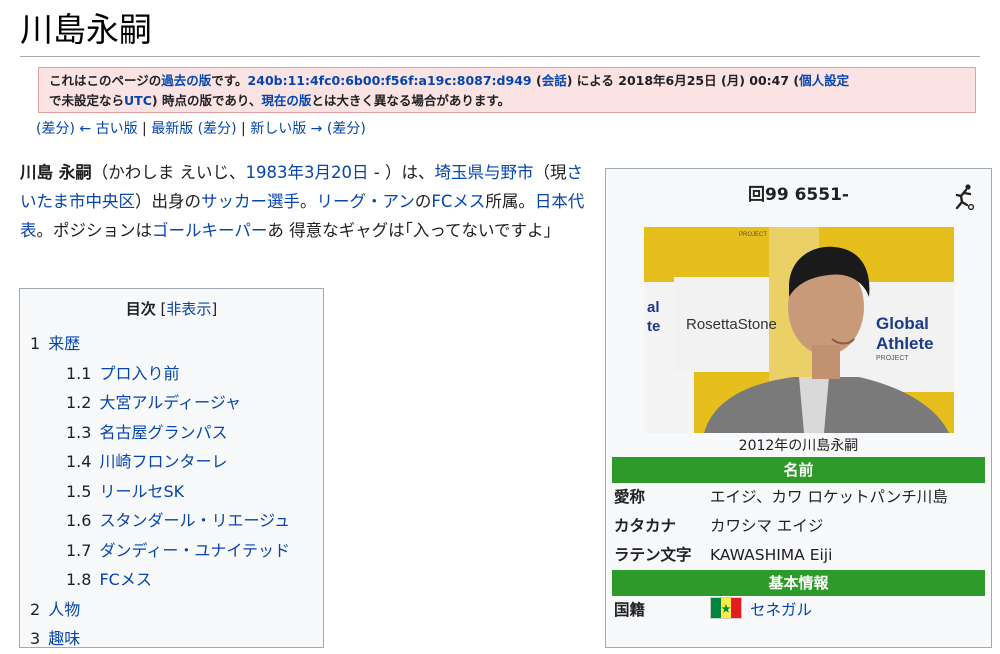 Image resolution: width=1000 pixels, height=654 pixels. Describe the element at coordinates (171, 610) in the screenshot. I see `toc-item-2: 2 人物` at that location.